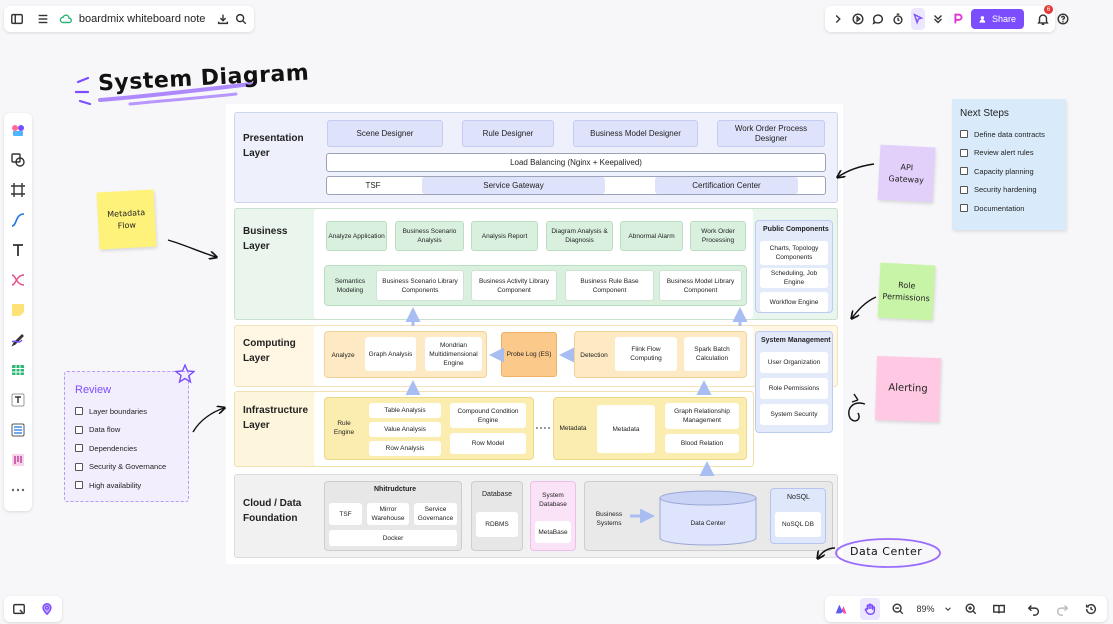 The height and width of the screenshot is (624, 1113). I want to click on search-icon, so click(241, 19).